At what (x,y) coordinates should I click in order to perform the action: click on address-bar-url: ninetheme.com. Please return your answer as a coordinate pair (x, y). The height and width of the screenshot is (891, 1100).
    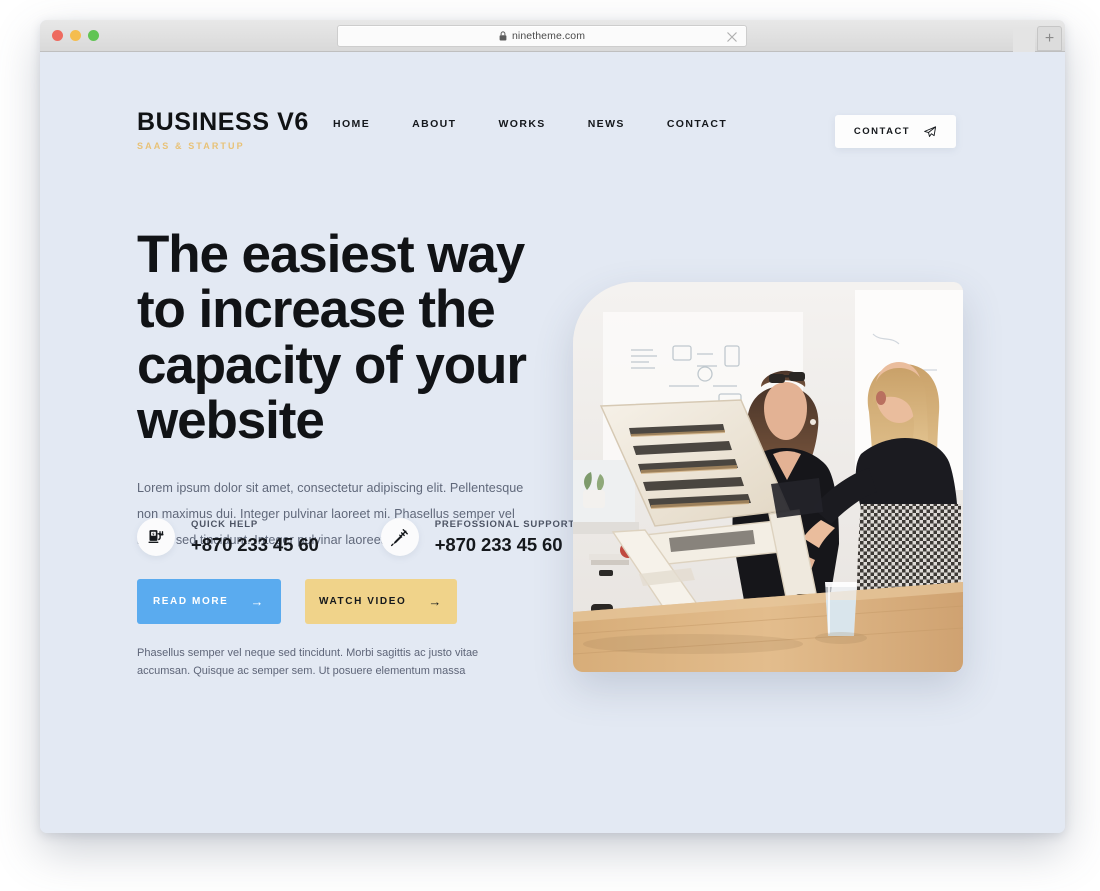
    Looking at the image, I should click on (548, 36).